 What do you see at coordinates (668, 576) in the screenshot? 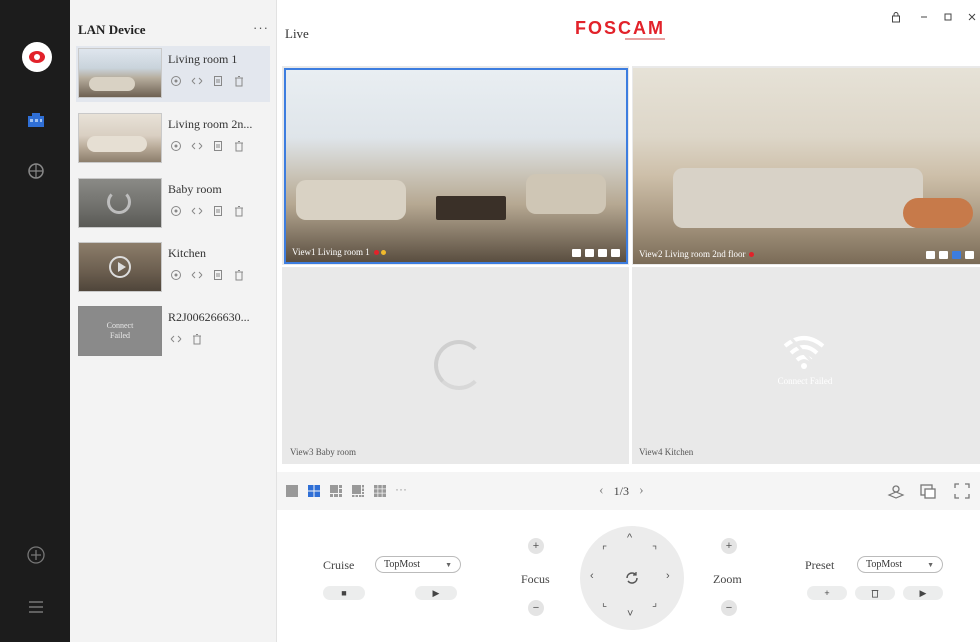
I see `right-arrow-icon: ›` at bounding box center [668, 576].